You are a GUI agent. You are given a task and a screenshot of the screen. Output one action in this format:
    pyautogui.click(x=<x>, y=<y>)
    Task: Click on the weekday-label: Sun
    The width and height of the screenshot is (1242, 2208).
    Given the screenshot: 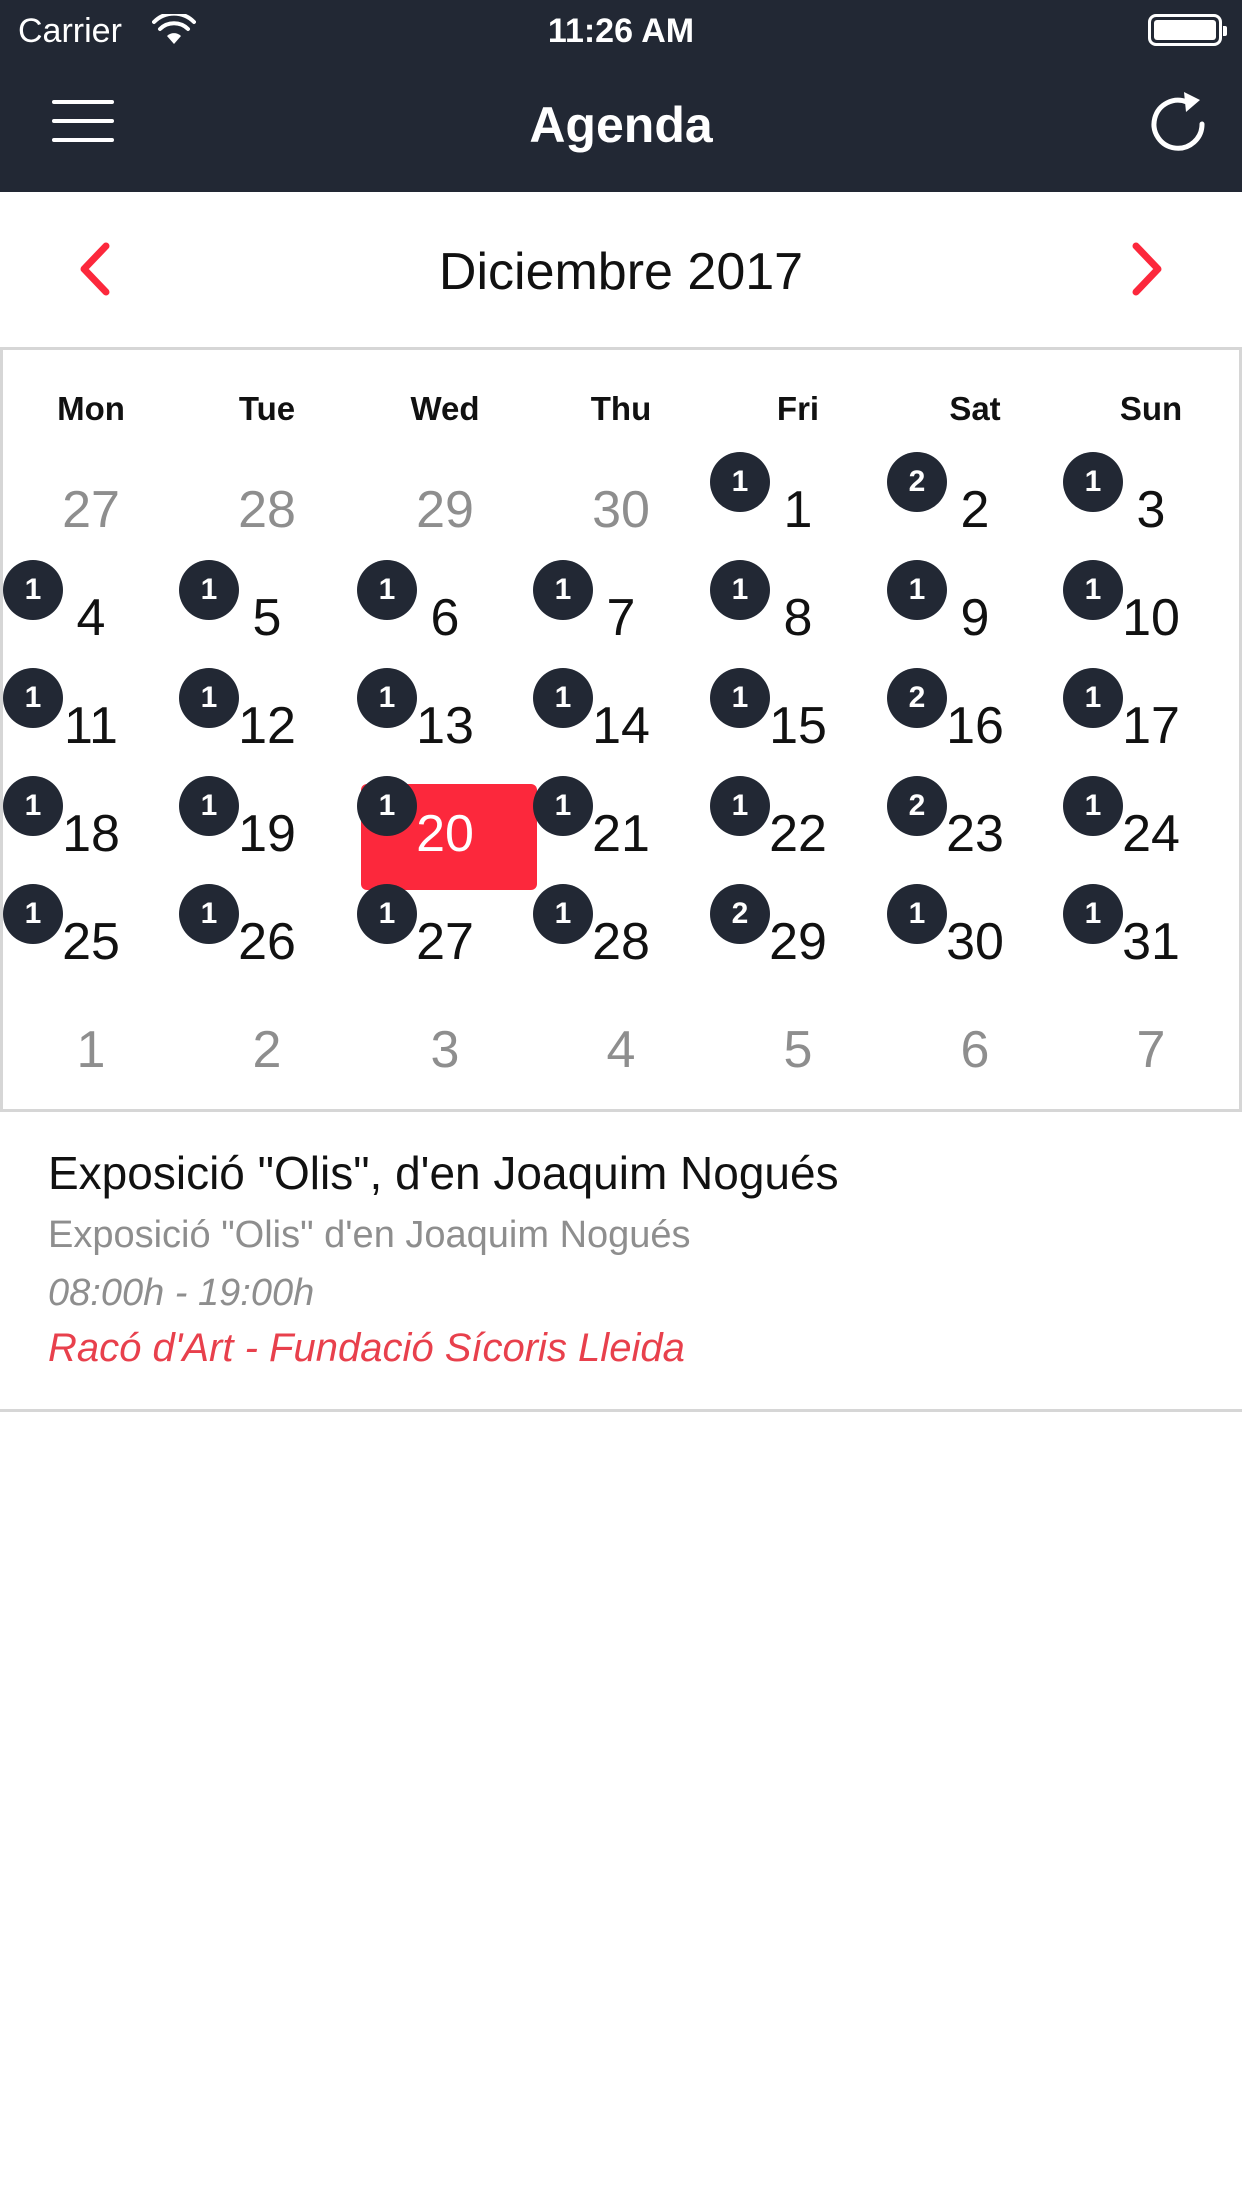 What is the action you would take?
    pyautogui.click(x=1151, y=408)
    